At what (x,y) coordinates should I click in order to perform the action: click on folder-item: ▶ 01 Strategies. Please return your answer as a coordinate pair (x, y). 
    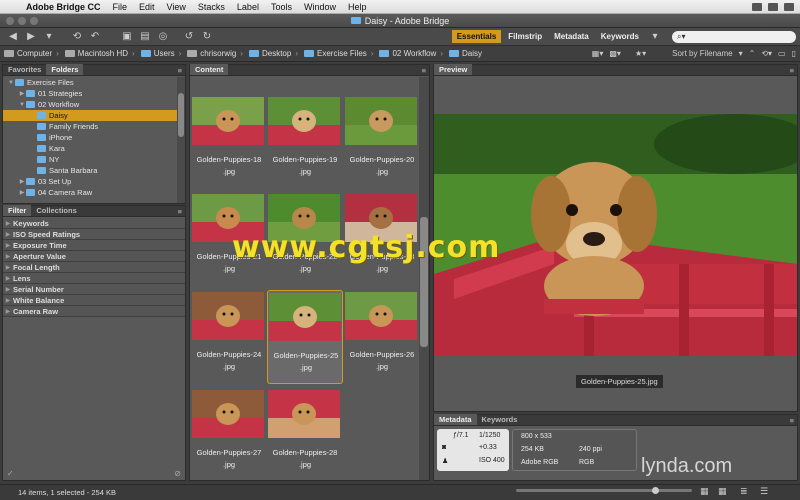
    Looking at the image, I should click on (90, 93).